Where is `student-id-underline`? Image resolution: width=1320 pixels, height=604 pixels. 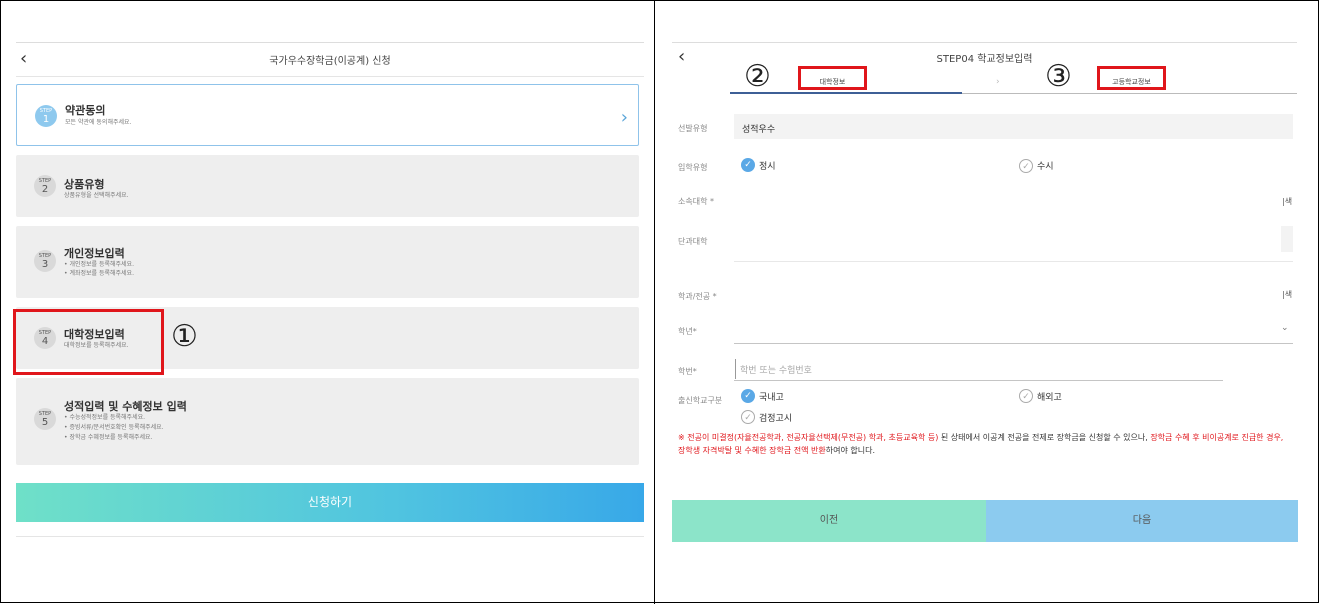 student-id-underline is located at coordinates (978, 380).